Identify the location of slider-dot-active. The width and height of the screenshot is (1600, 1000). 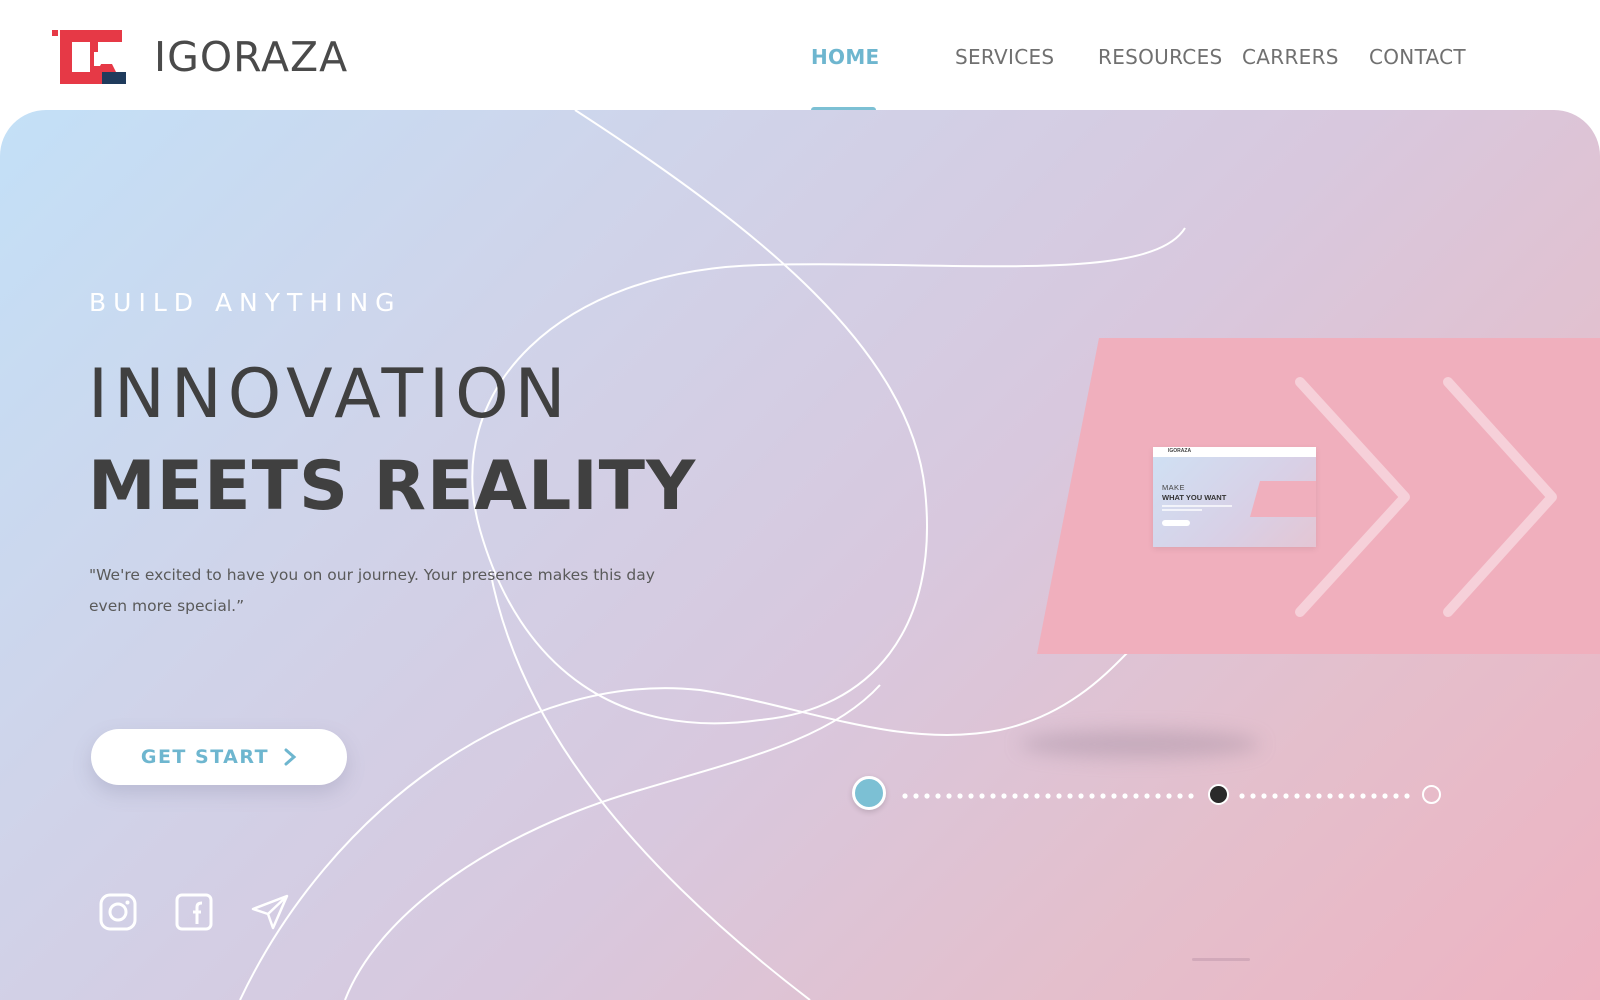
(869, 793).